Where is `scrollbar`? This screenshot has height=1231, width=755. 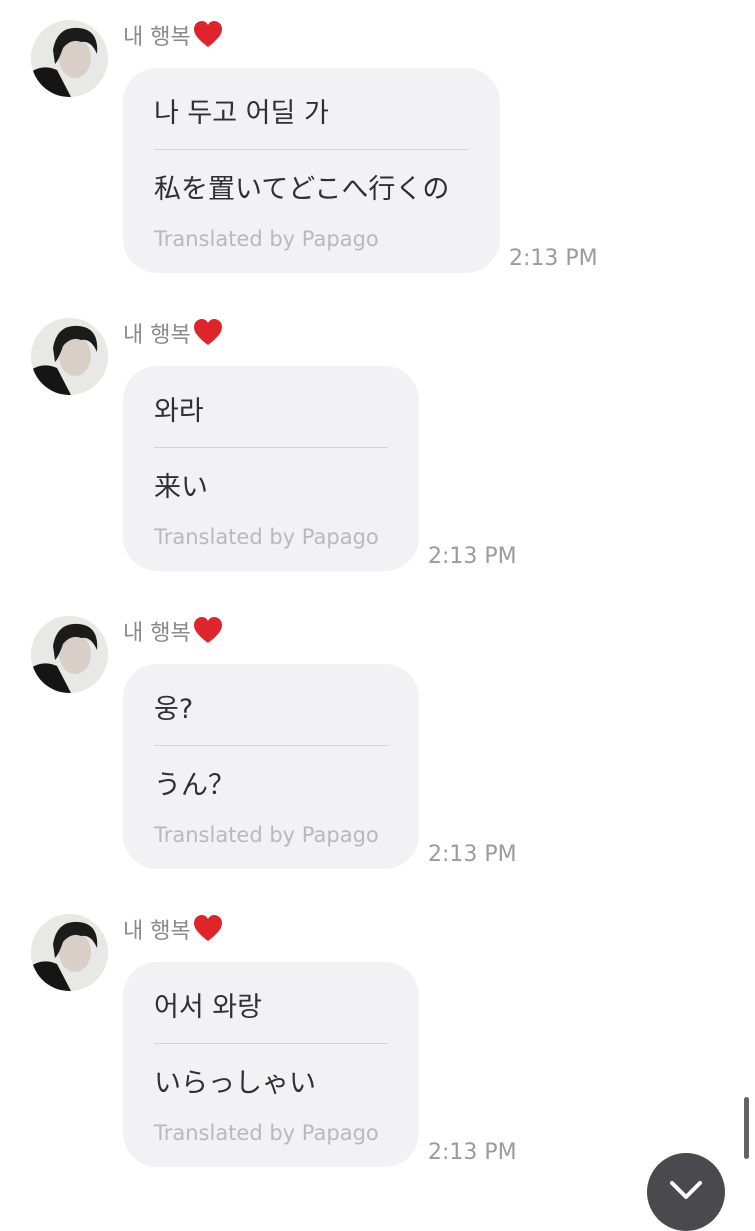
scrollbar is located at coordinates (746, 1128).